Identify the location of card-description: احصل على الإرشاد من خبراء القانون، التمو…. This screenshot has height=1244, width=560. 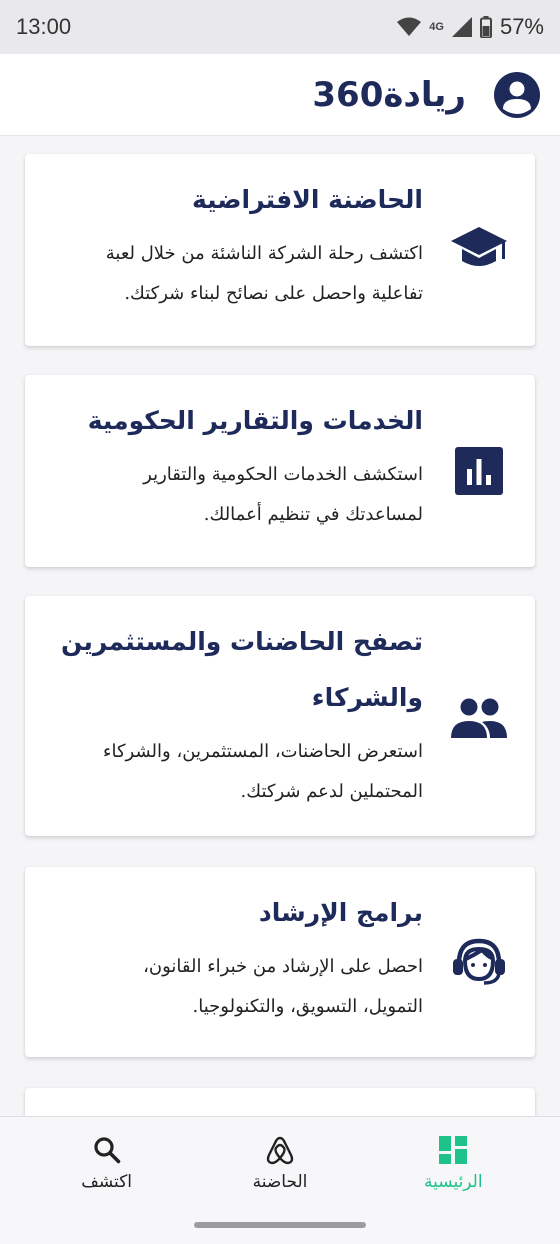
(235, 987).